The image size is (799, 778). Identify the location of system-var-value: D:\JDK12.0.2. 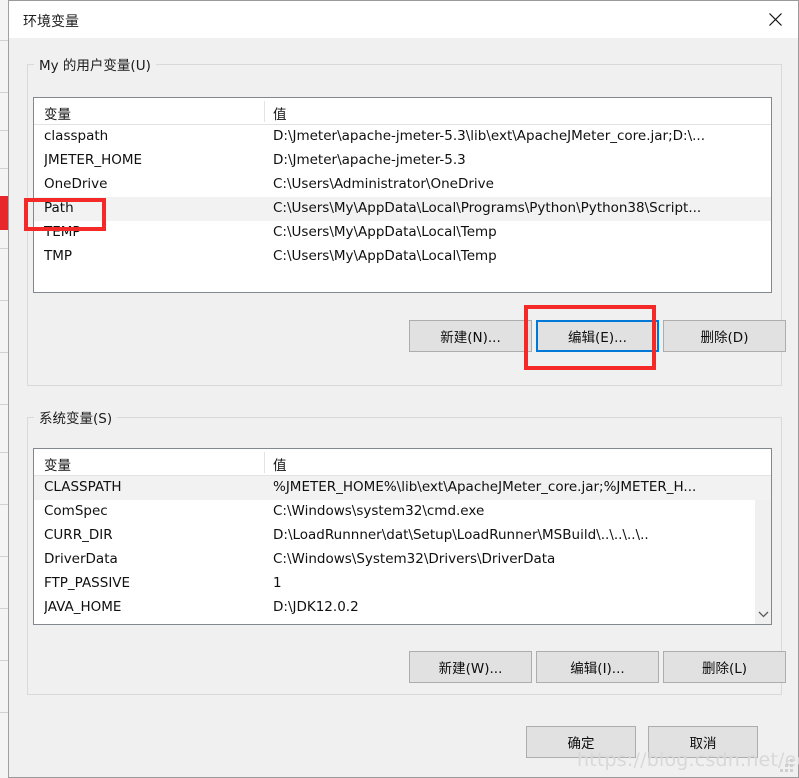
(316, 607).